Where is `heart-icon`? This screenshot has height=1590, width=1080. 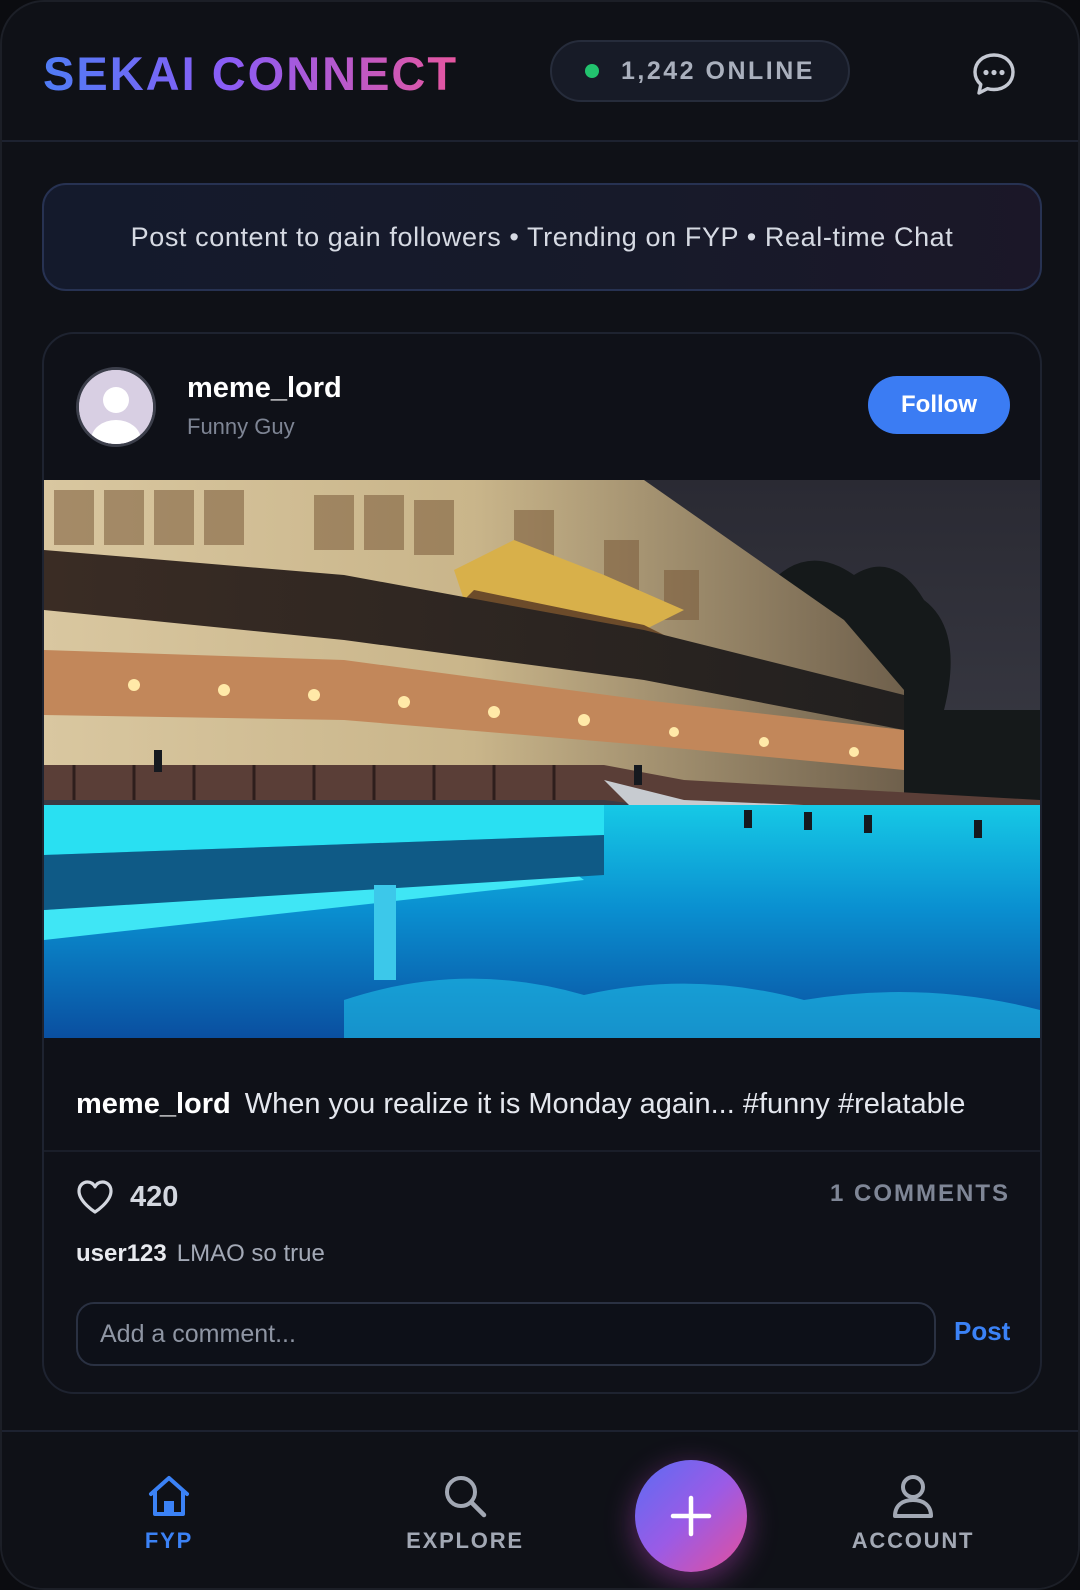
heart-icon is located at coordinates (95, 1197).